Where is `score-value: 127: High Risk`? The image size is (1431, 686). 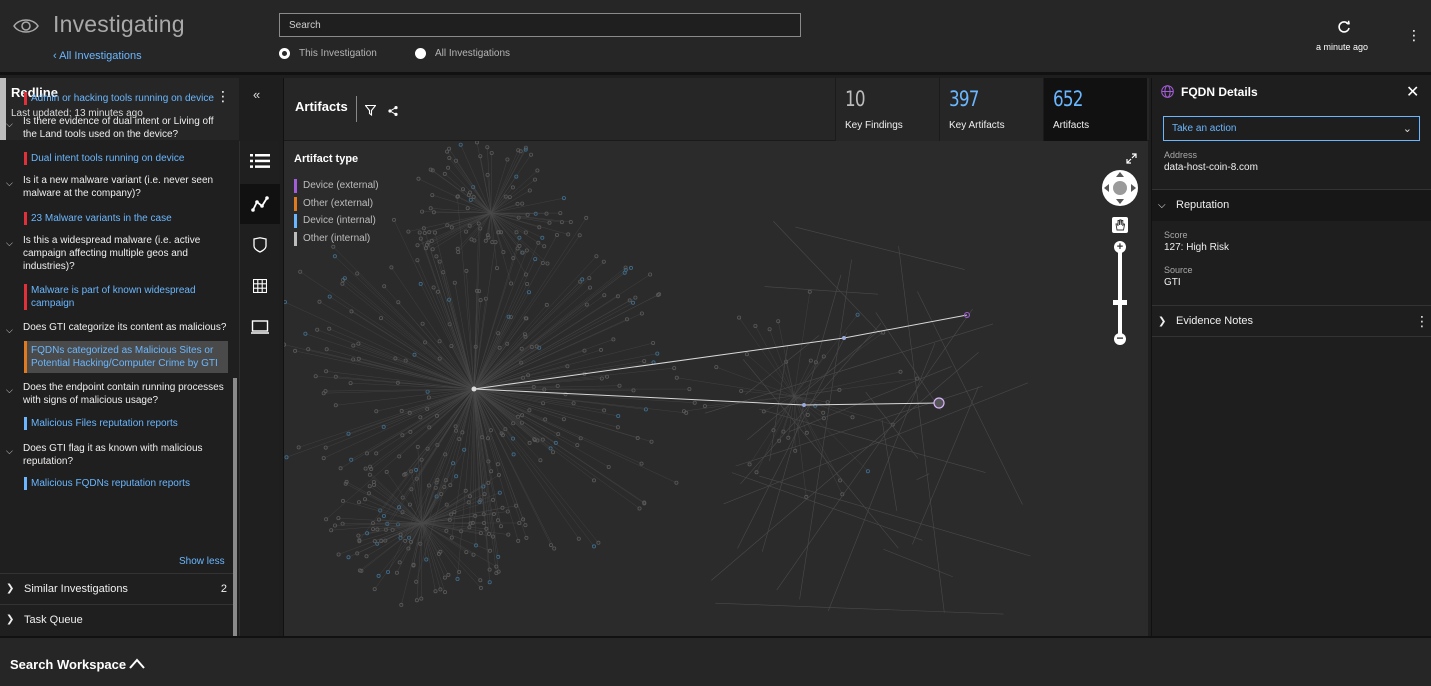 score-value: 127: High Risk is located at coordinates (1197, 247).